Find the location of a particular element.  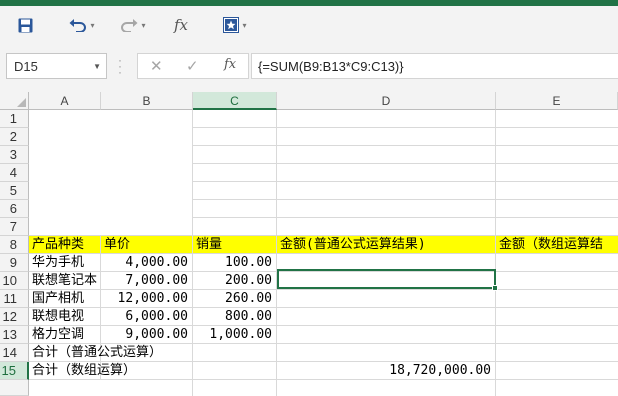

formula-buttons: ✕ ✓ fx is located at coordinates (193, 66).